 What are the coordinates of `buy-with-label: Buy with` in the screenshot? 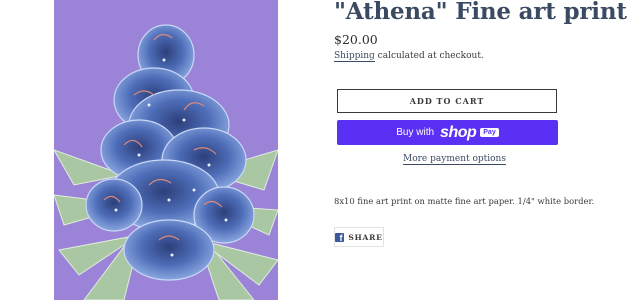 It's located at (415, 132).